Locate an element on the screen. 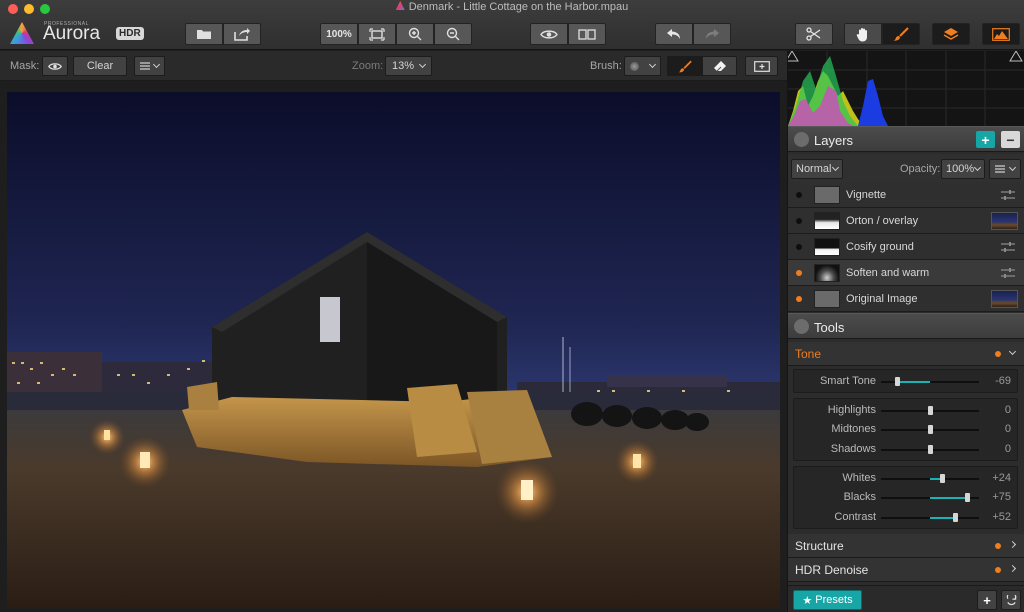 This screenshot has height=612, width=1024. opacity-select: 100% is located at coordinates (963, 169).